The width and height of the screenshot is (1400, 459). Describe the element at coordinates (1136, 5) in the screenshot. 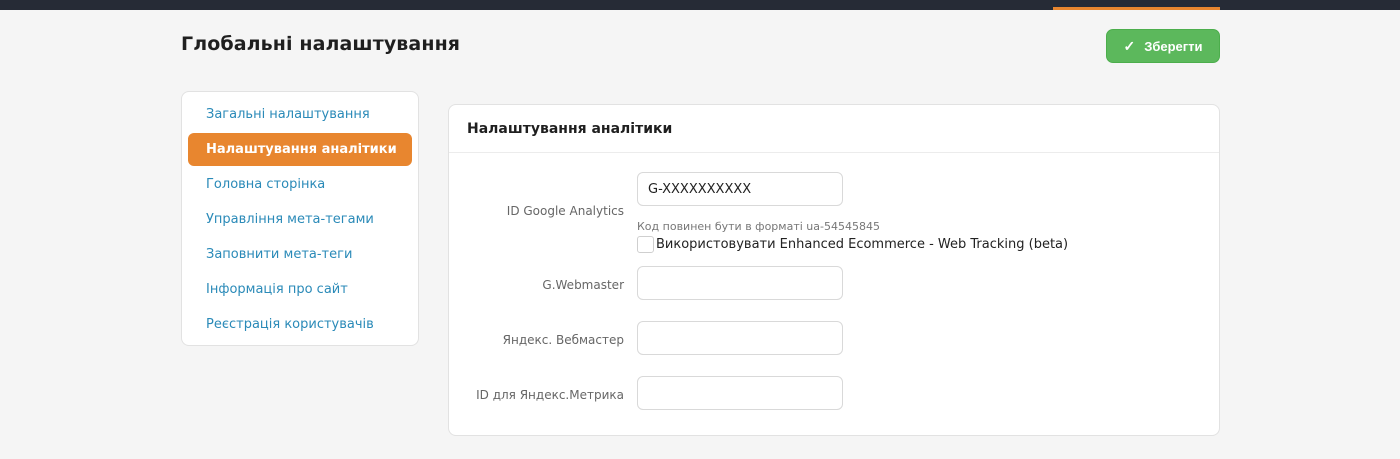

I see `top-navbar-active-tab` at that location.